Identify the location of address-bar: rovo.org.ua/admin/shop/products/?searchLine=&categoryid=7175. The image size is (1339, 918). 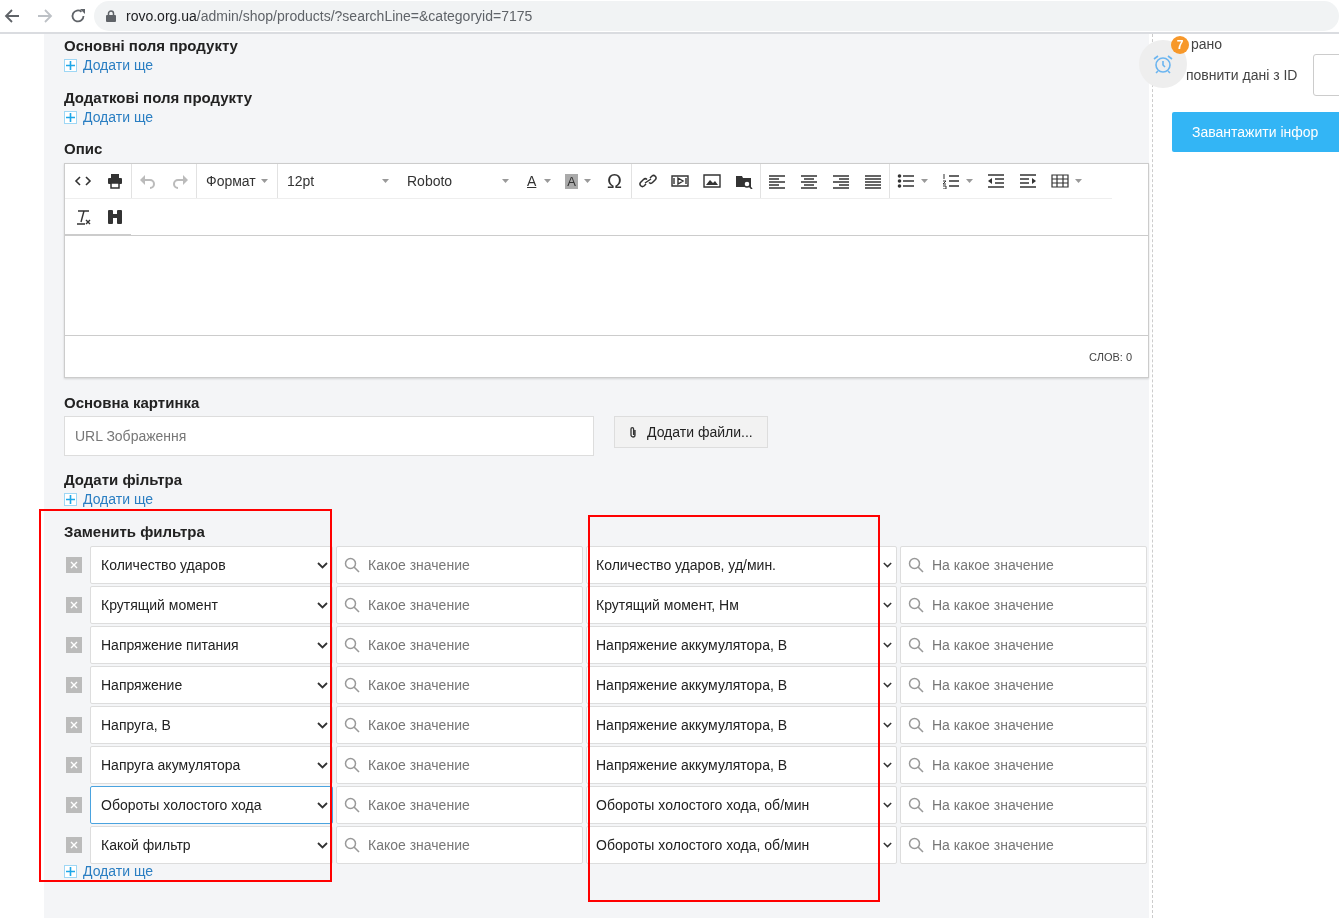
(716, 16).